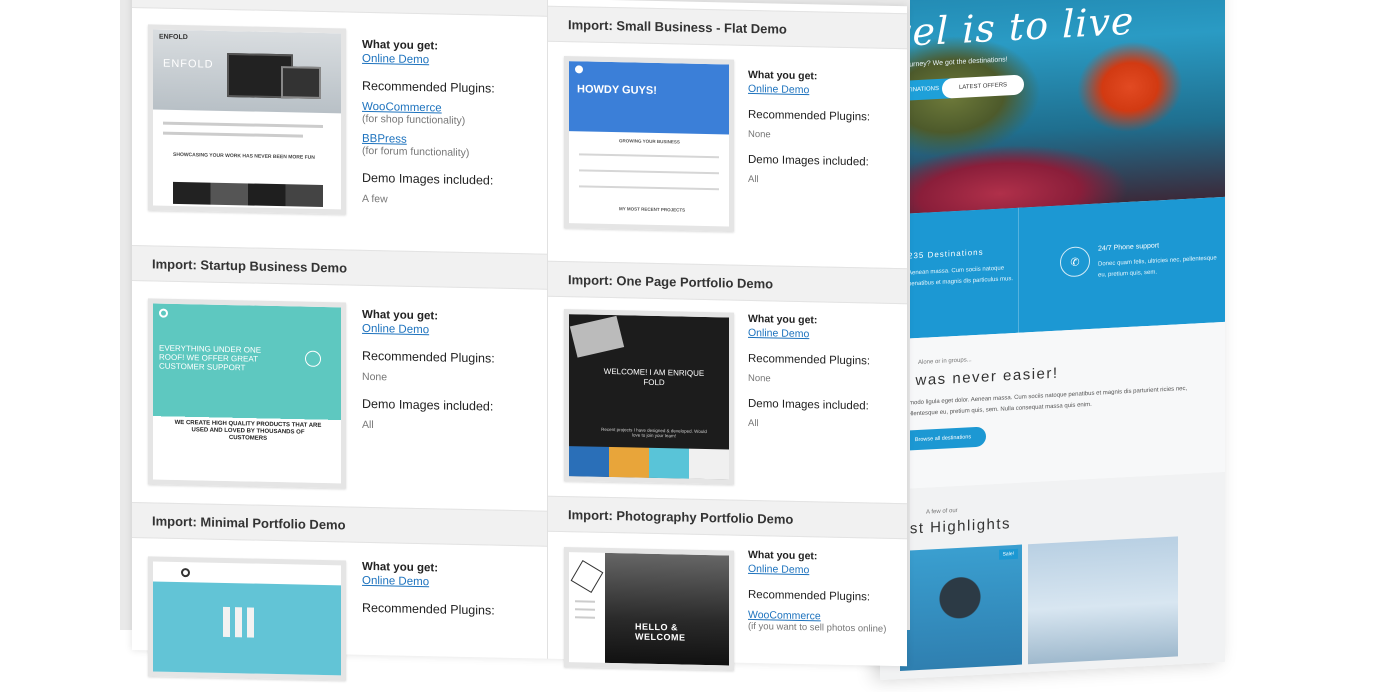 Image resolution: width=1400 pixels, height=692 pixels. I want to click on demo-header-one-page-portfolio: Import: One Page Portfolio Demo, so click(727, 282).